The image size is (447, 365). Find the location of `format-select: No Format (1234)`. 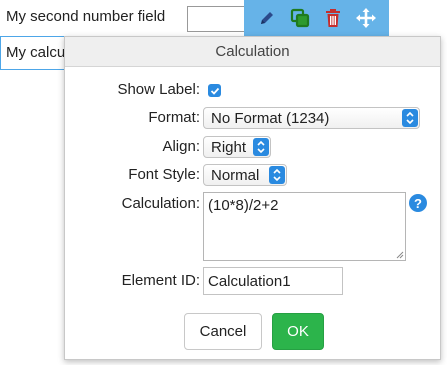

format-select: No Format (1234) is located at coordinates (311, 118).